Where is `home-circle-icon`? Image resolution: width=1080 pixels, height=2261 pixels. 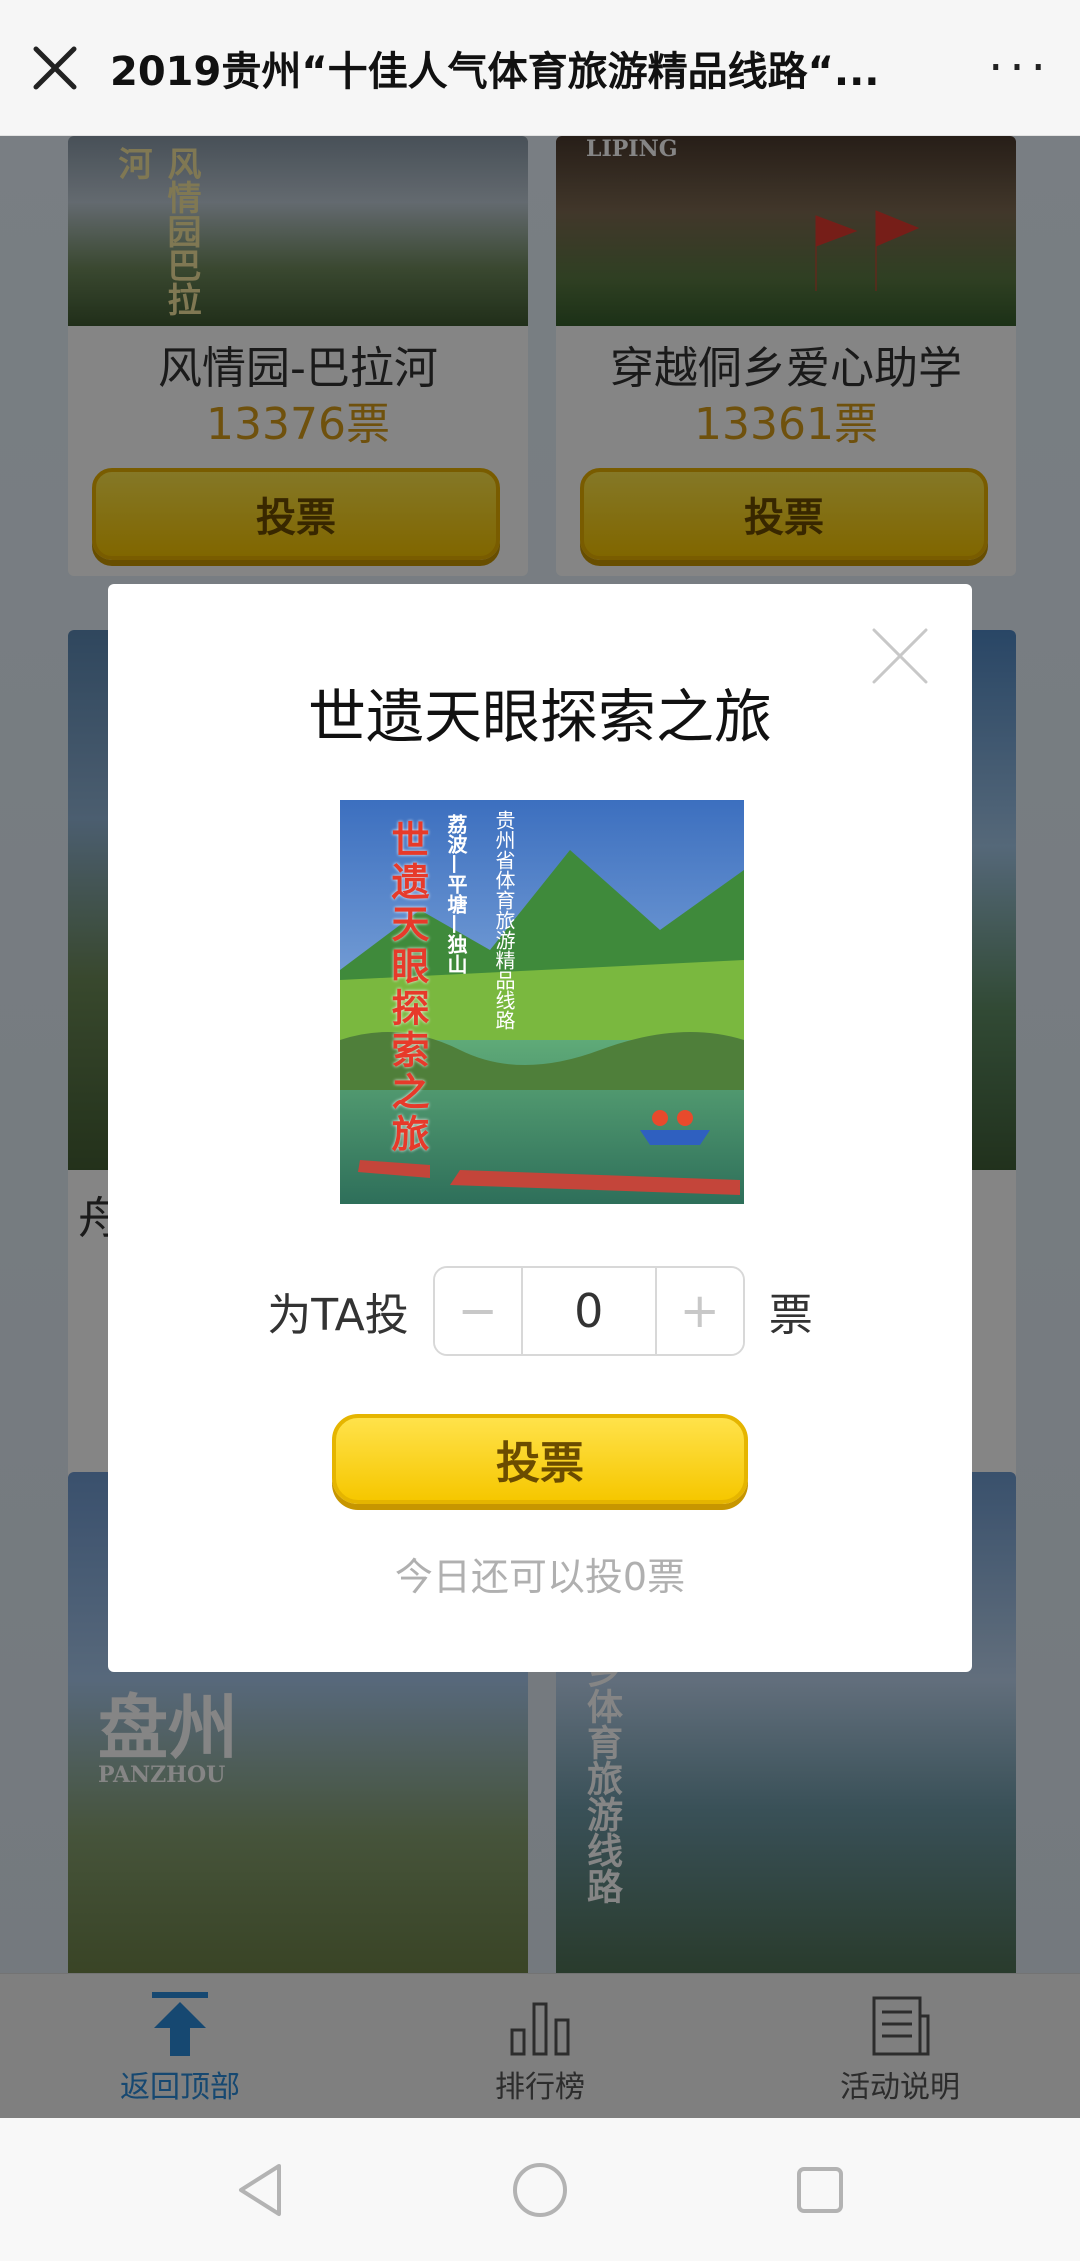
home-circle-icon is located at coordinates (540, 2190).